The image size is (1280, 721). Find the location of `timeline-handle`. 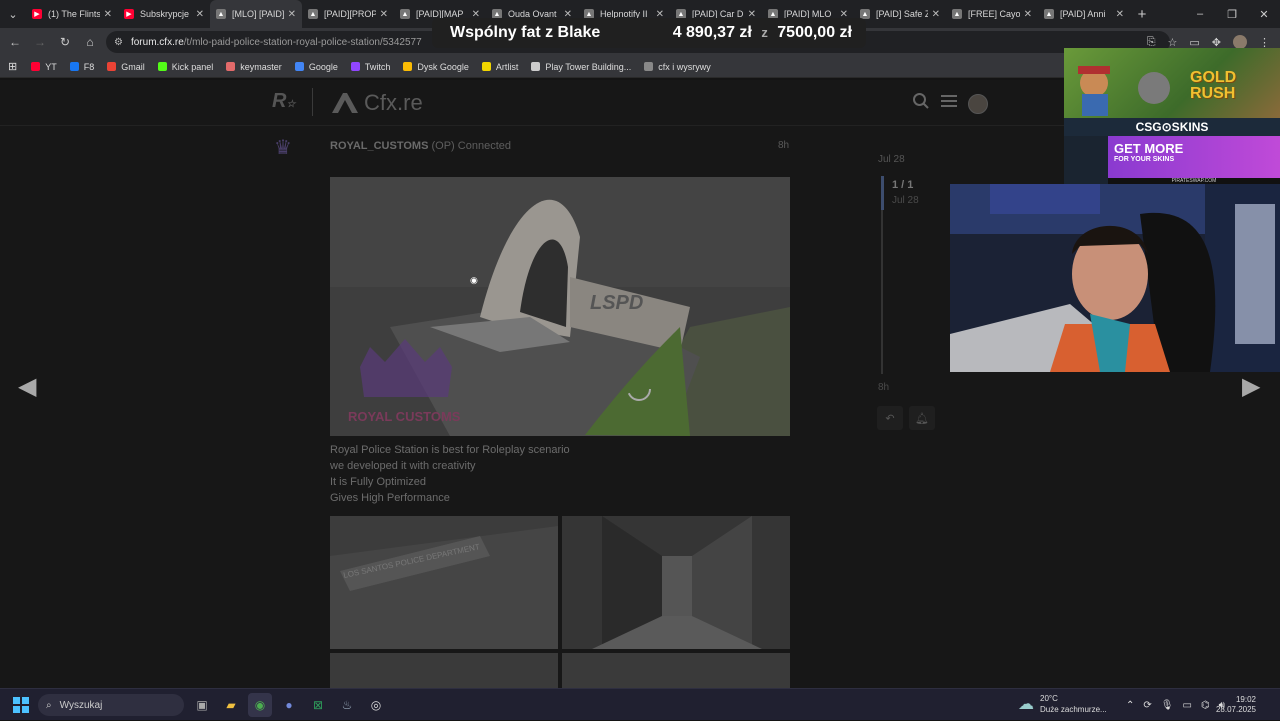

timeline-handle is located at coordinates (882, 193).